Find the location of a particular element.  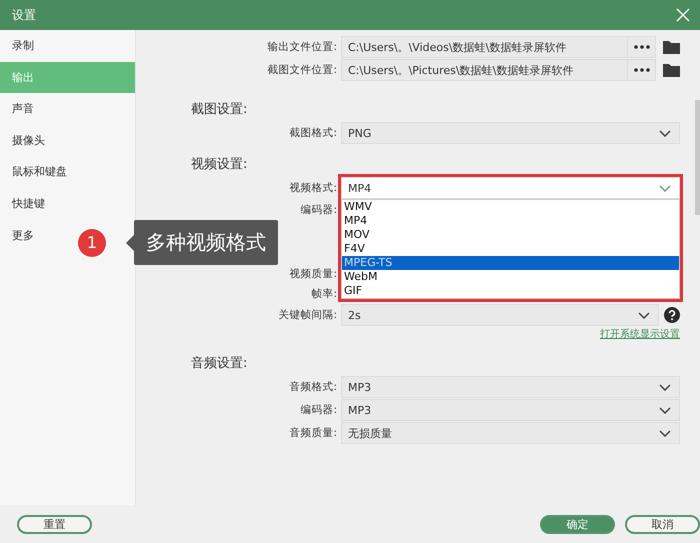

sidebar-item: 快捷键 is located at coordinates (67, 204).